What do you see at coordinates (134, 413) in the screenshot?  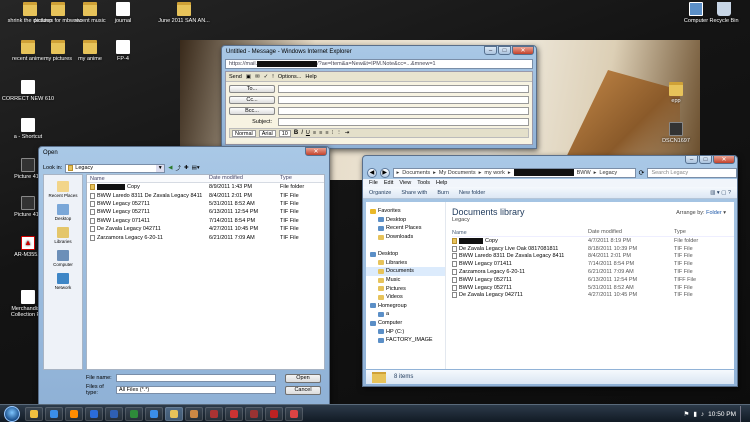 I see `excel-icon` at bounding box center [134, 413].